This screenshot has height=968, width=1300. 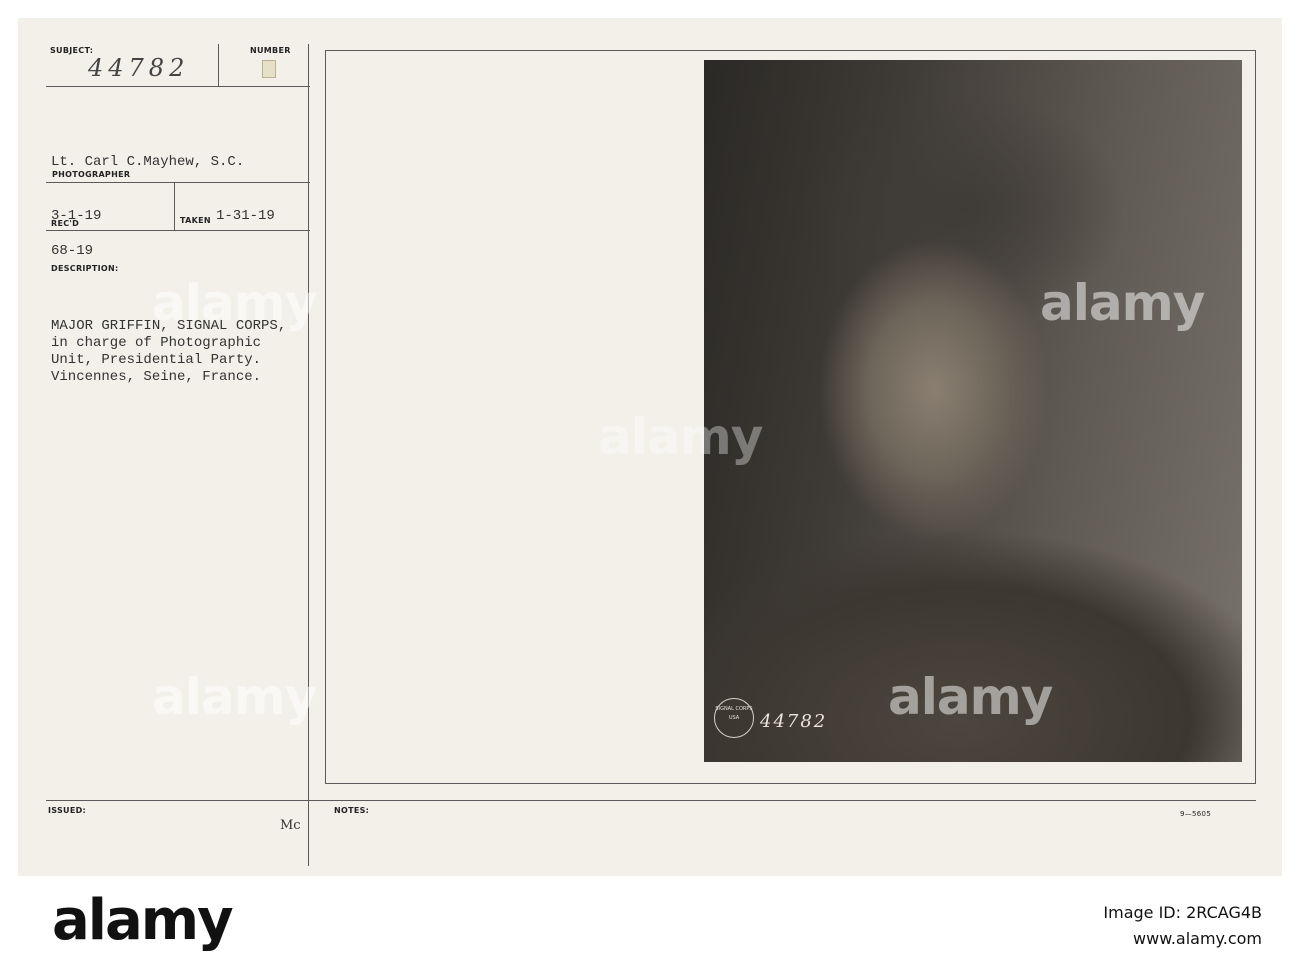 I want to click on file-code: 68-19, so click(x=72, y=251).